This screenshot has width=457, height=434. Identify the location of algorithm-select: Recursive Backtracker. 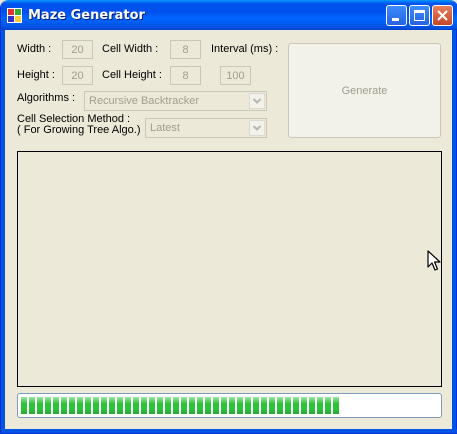
(175, 101).